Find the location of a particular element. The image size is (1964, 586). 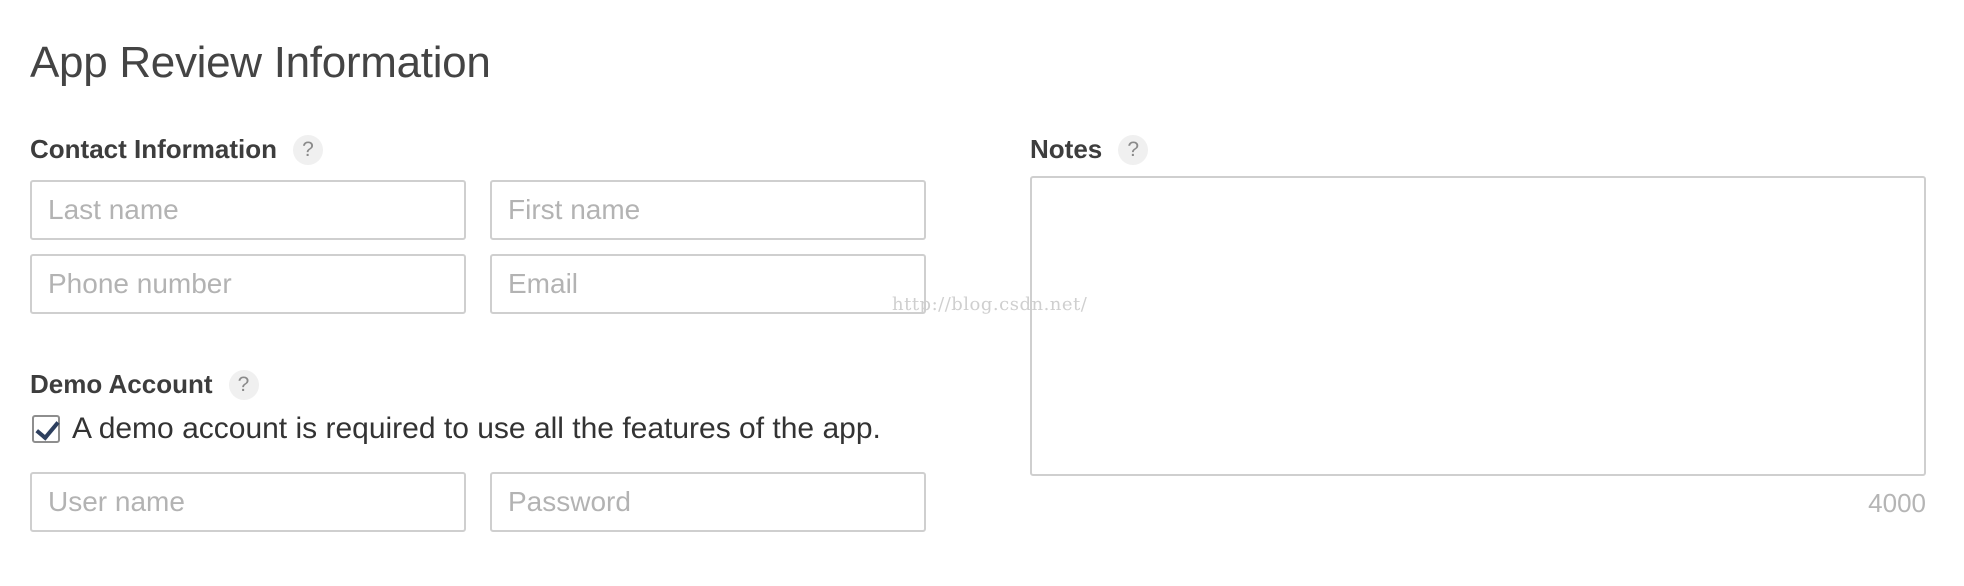

phone-number-input is located at coordinates (248, 284).